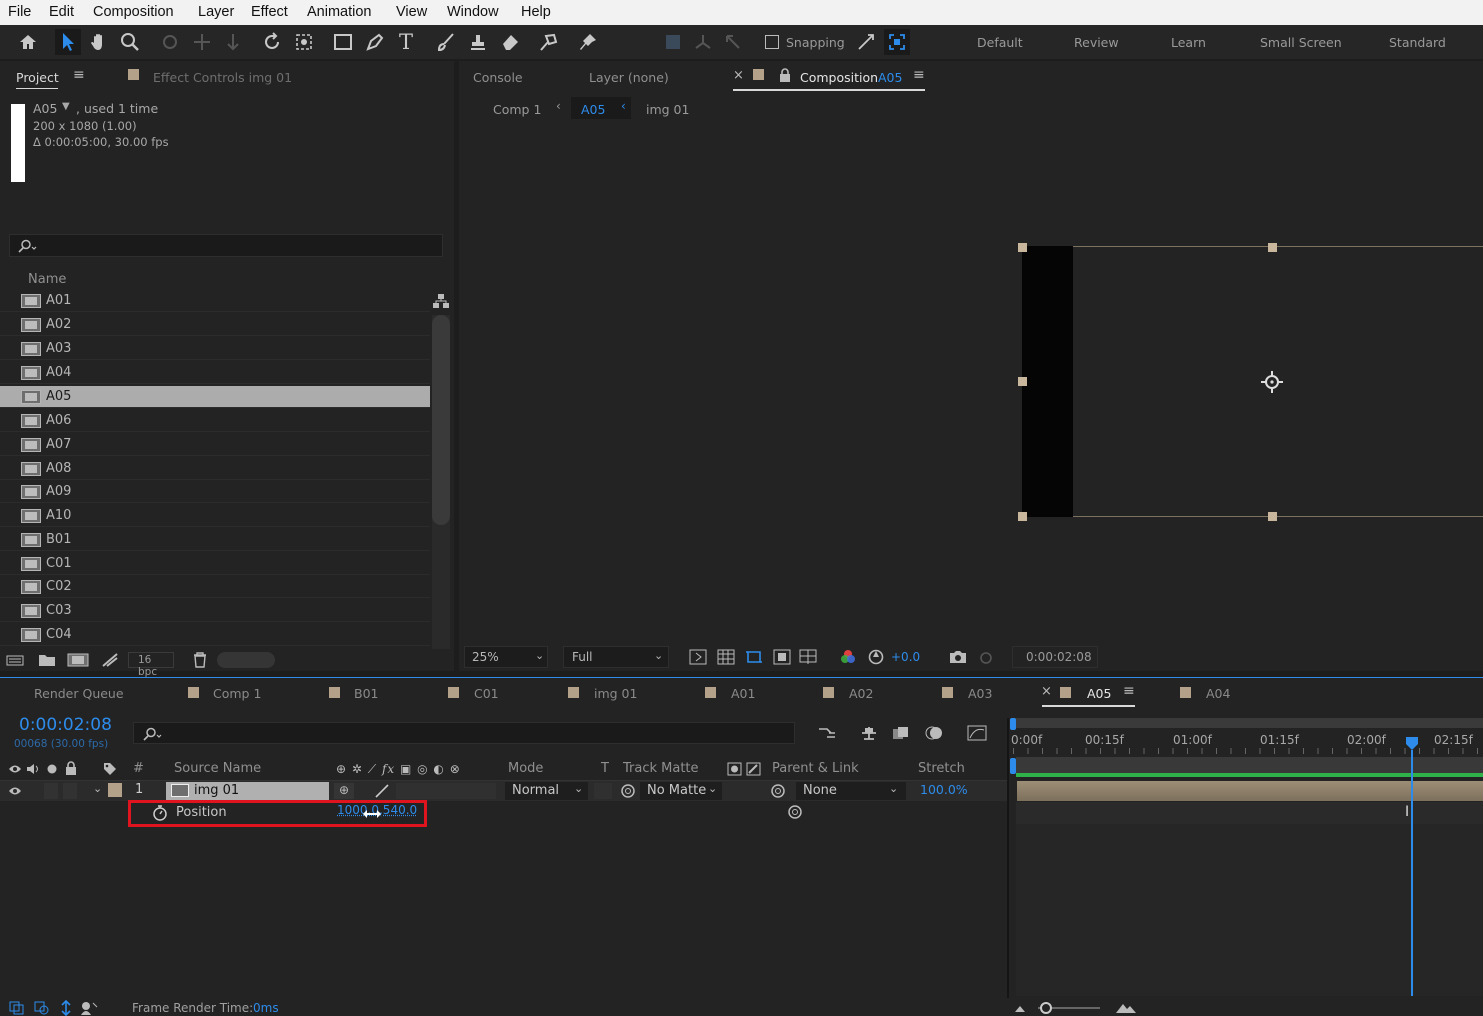  What do you see at coordinates (1046, 1008) in the screenshot?
I see `zoom-slider-thumb` at bounding box center [1046, 1008].